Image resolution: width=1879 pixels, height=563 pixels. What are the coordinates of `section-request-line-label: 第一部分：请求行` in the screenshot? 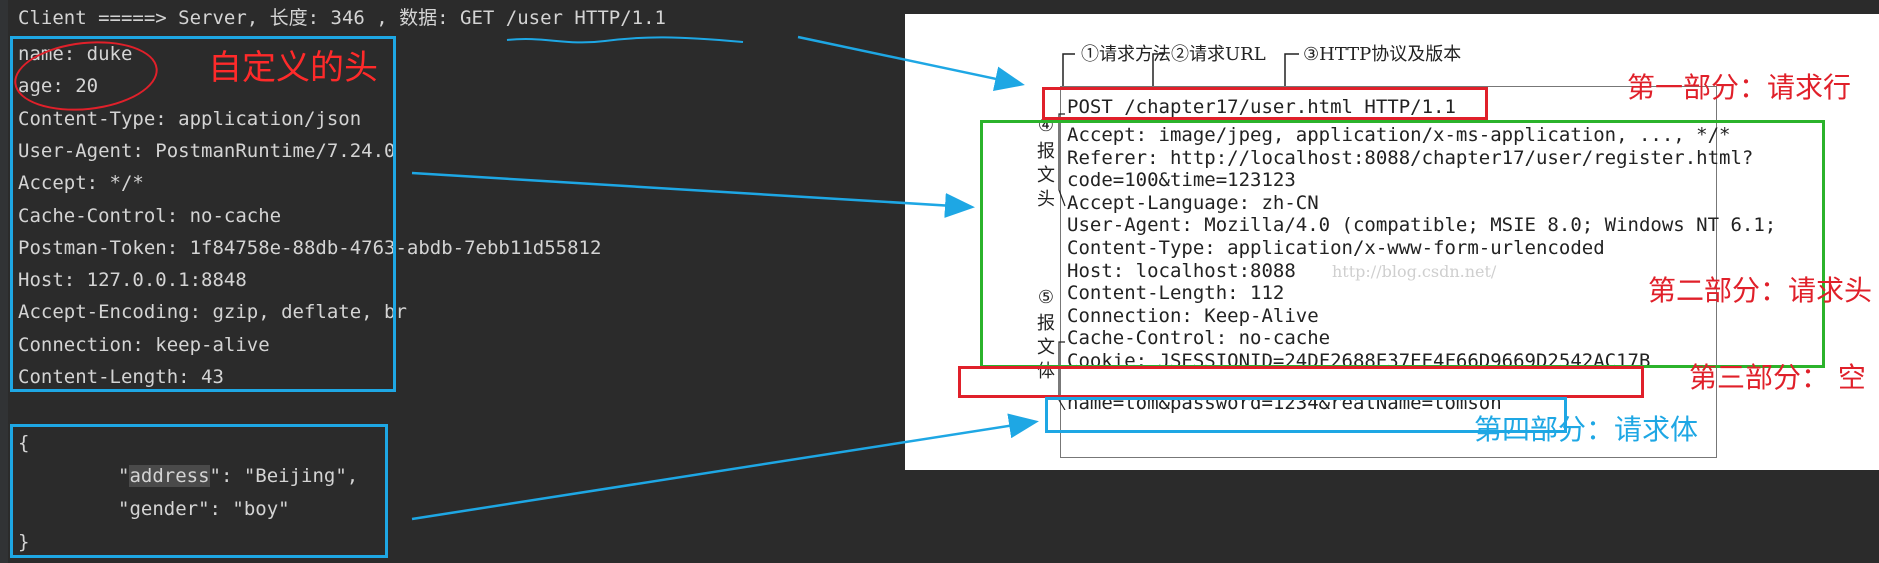 It's located at (1739, 87).